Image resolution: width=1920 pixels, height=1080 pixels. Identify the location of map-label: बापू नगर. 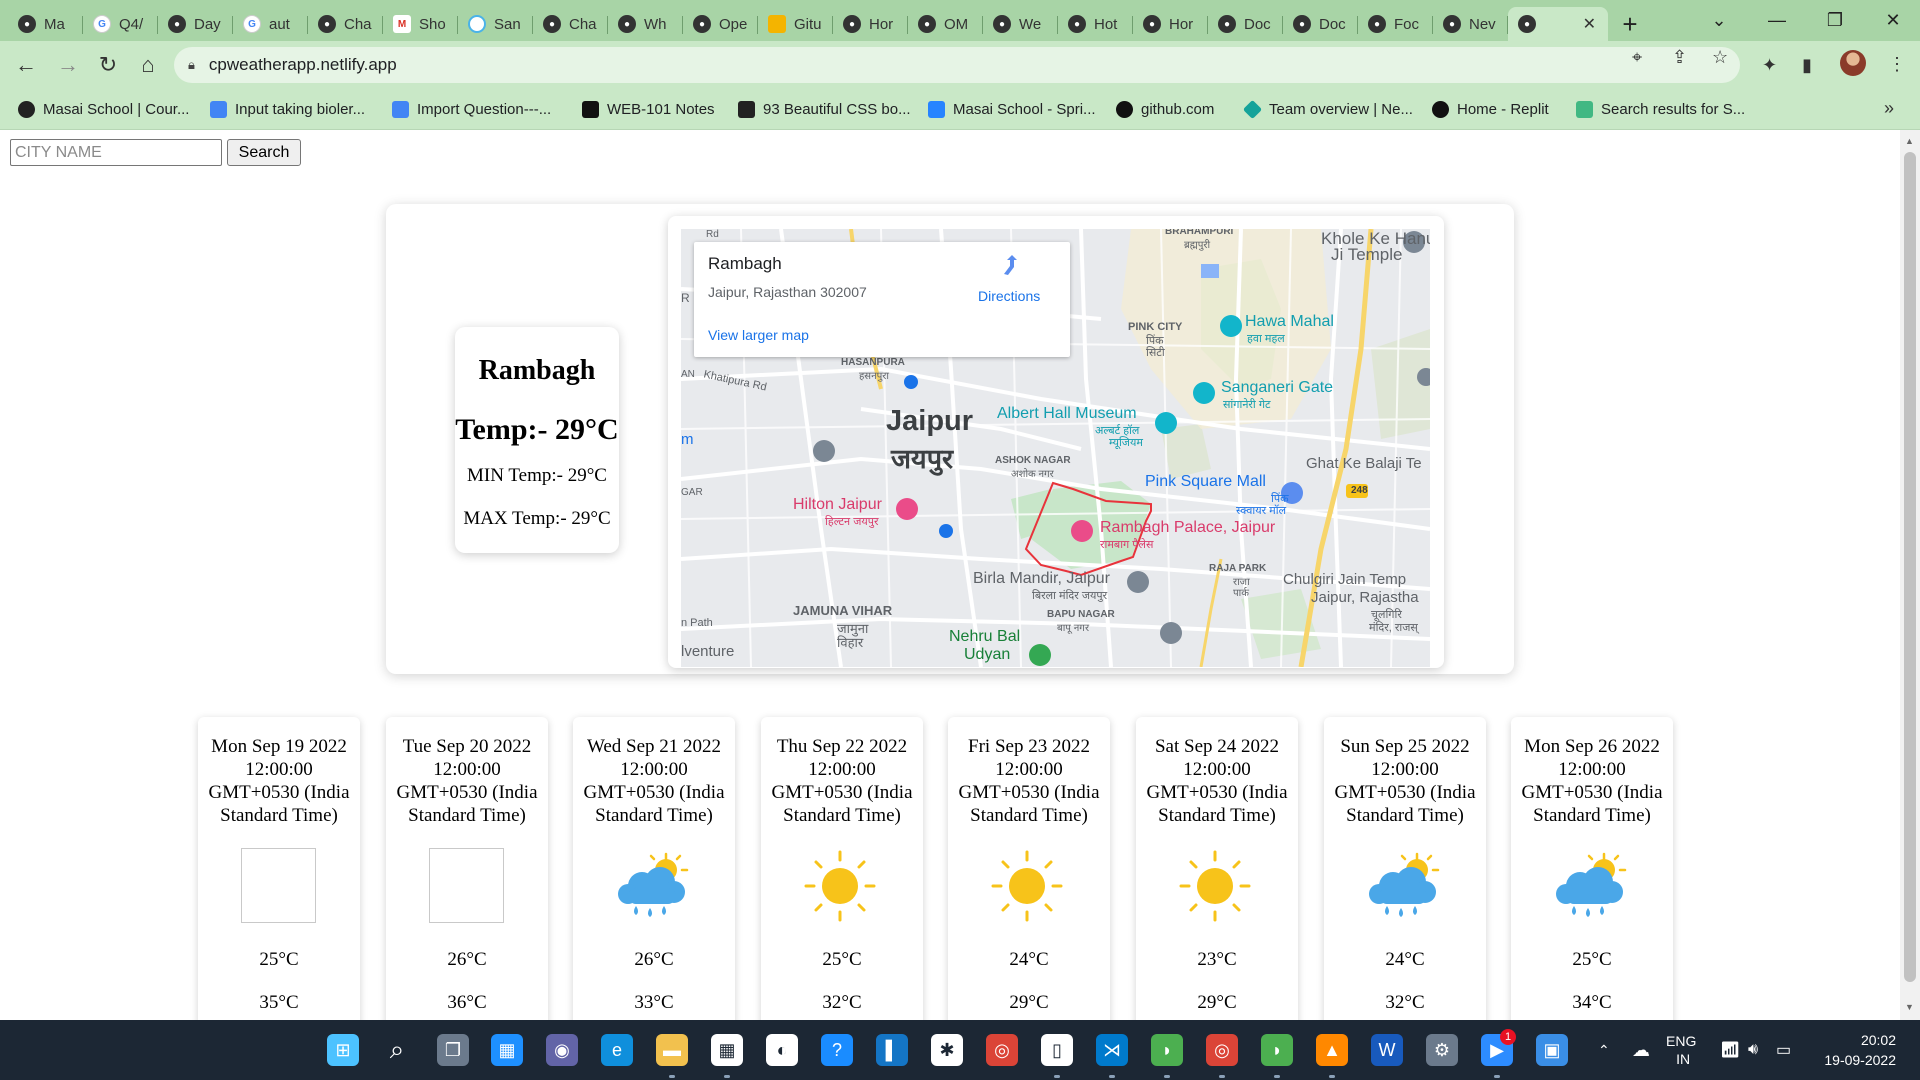
(1073, 628).